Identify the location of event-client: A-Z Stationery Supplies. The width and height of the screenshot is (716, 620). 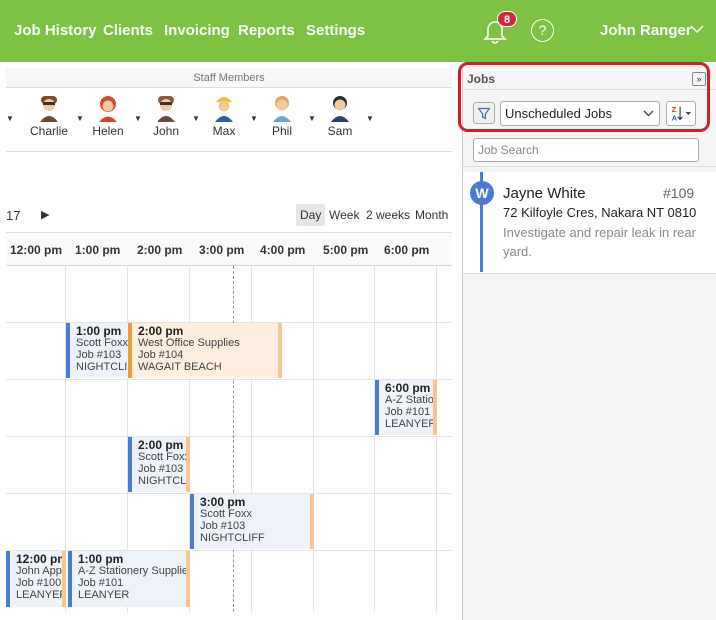
(134, 571).